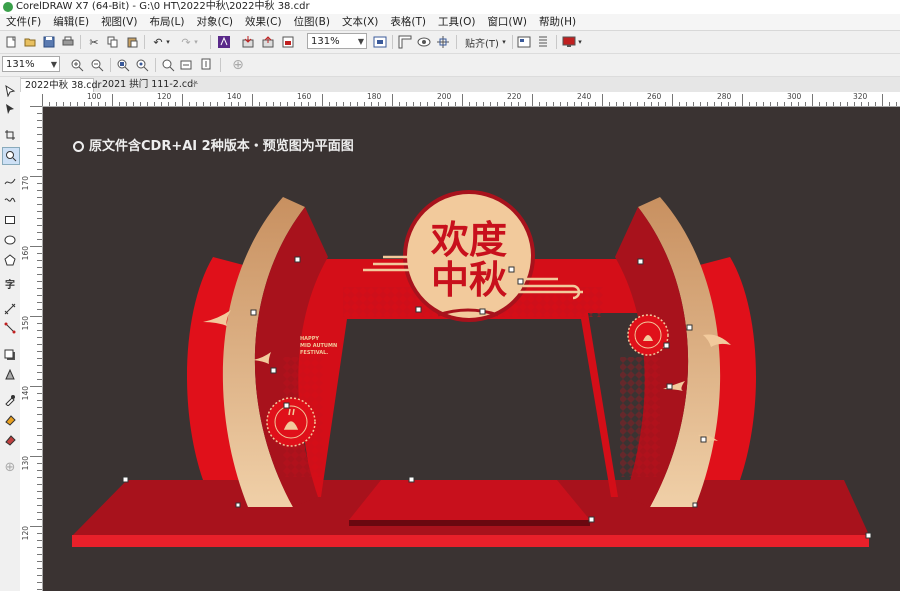  I want to click on zoom-levels-select: 131% ▼, so click(31, 64).